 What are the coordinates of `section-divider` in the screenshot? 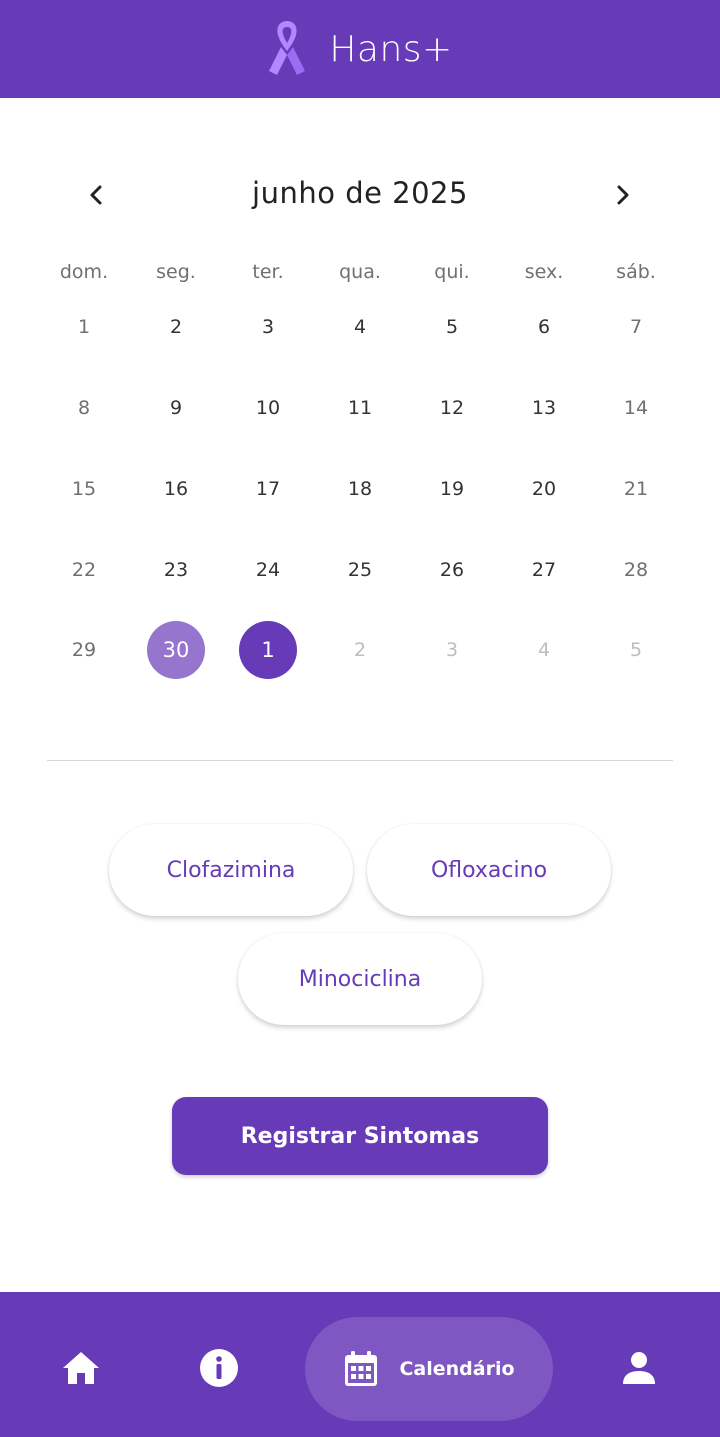 It's located at (360, 760).